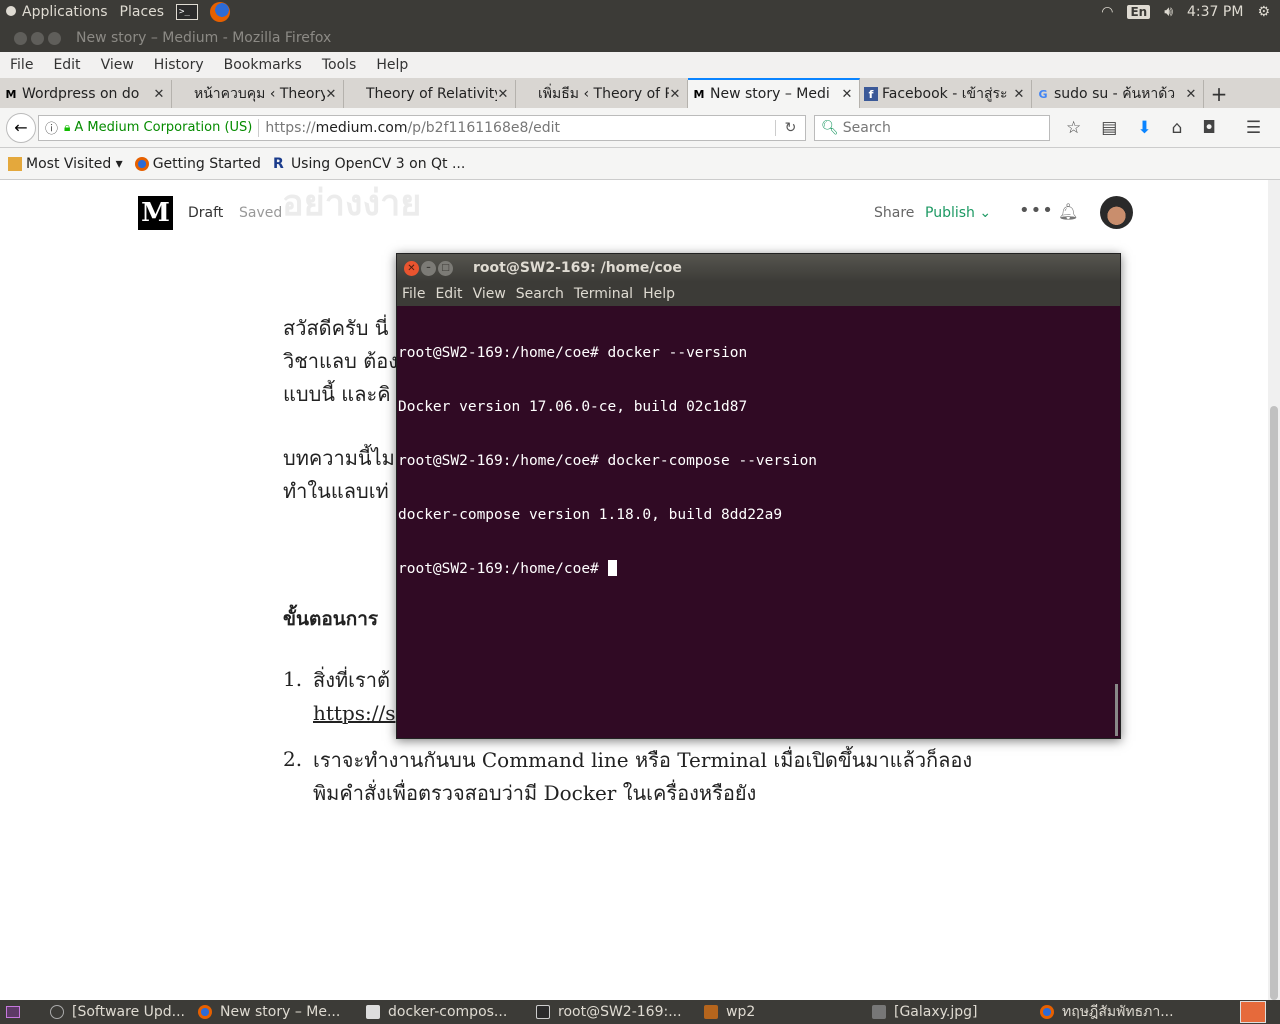 This screenshot has height=1024, width=1280. I want to click on taskbar-item: [Galaxy.jpg], so click(950, 1012).